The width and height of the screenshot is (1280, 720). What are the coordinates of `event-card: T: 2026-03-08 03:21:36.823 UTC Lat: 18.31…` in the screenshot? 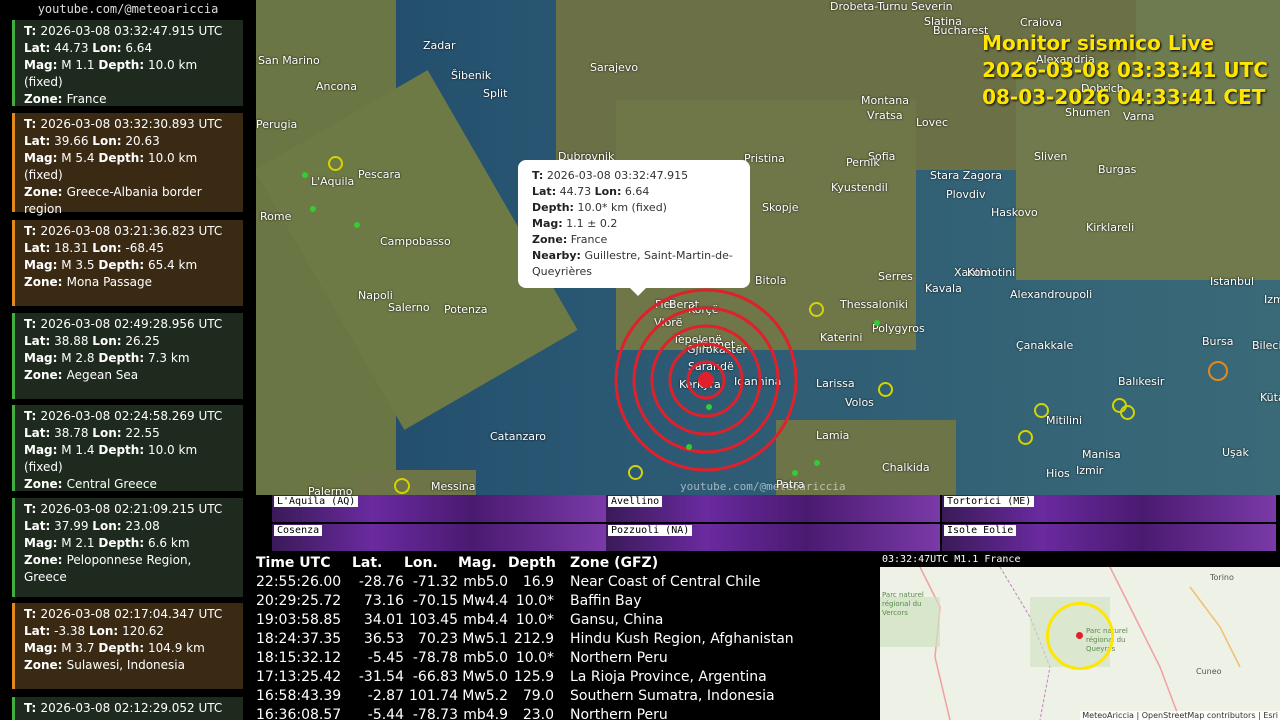 It's located at (127, 263).